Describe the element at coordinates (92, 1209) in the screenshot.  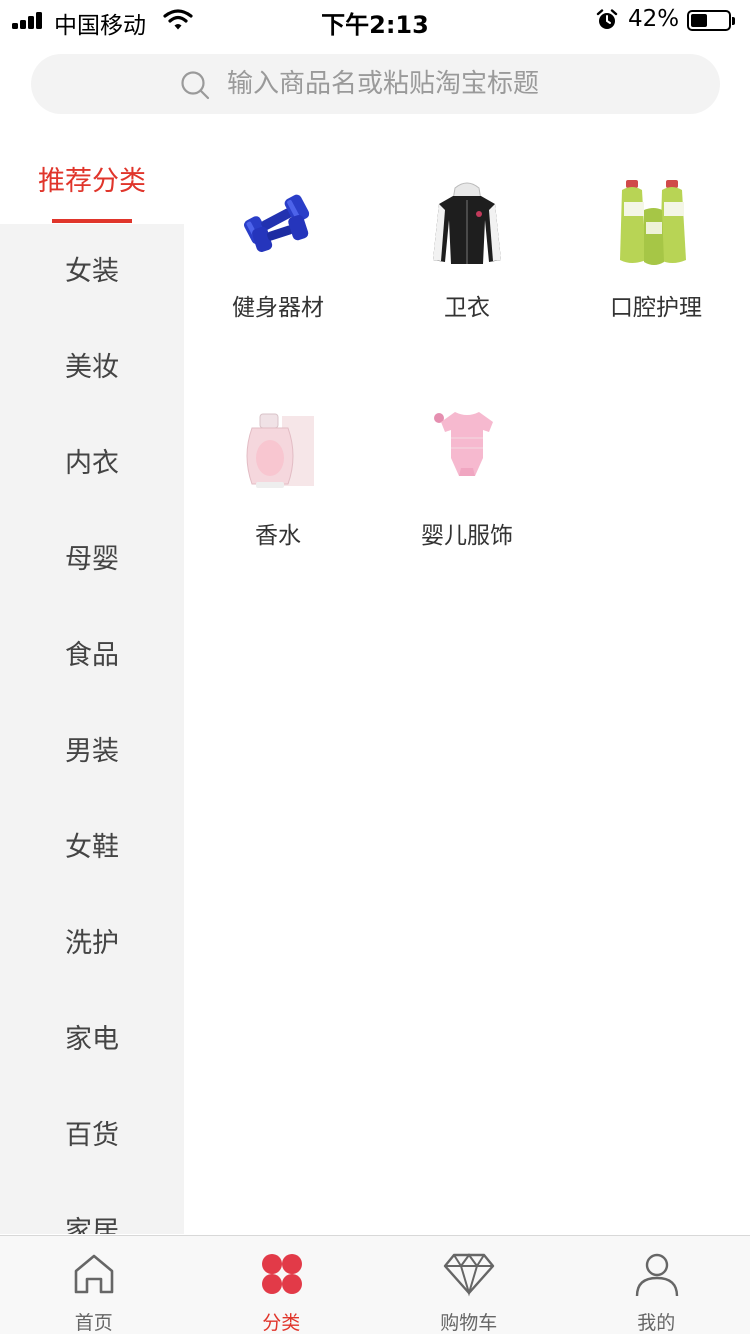
I see `sidebar-item-home: 家居` at that location.